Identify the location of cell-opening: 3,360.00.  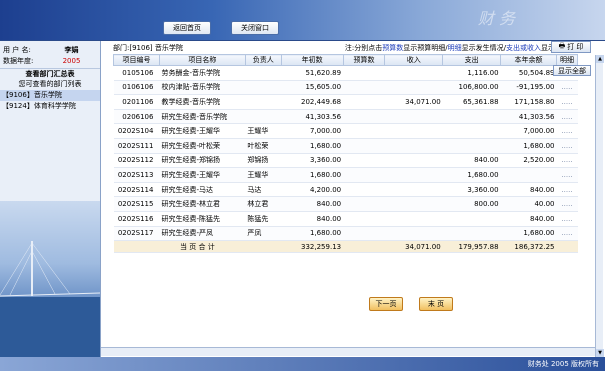
(312, 161).